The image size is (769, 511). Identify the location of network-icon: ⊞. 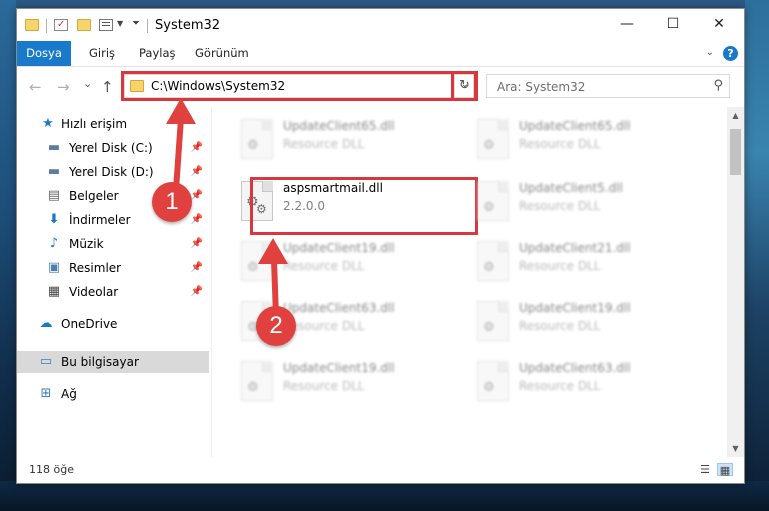
(46, 393).